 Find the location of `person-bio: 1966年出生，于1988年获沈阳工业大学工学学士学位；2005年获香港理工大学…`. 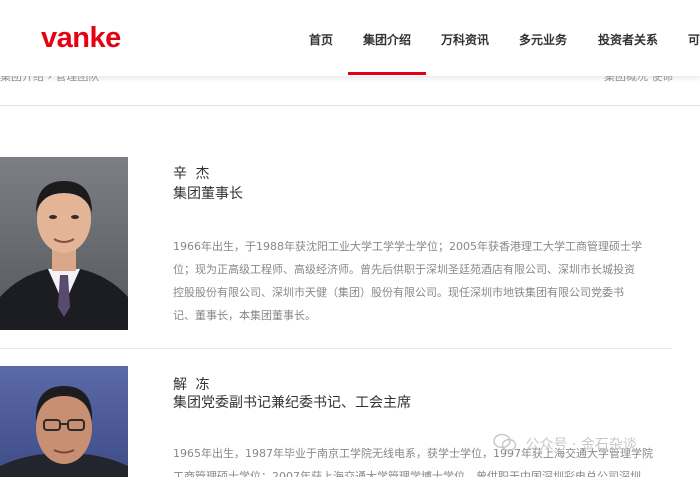

person-bio: 1966年出生，于1988年获沈阳工业大学工学学士学位；2005年获香港理工大学… is located at coordinates (423, 281).